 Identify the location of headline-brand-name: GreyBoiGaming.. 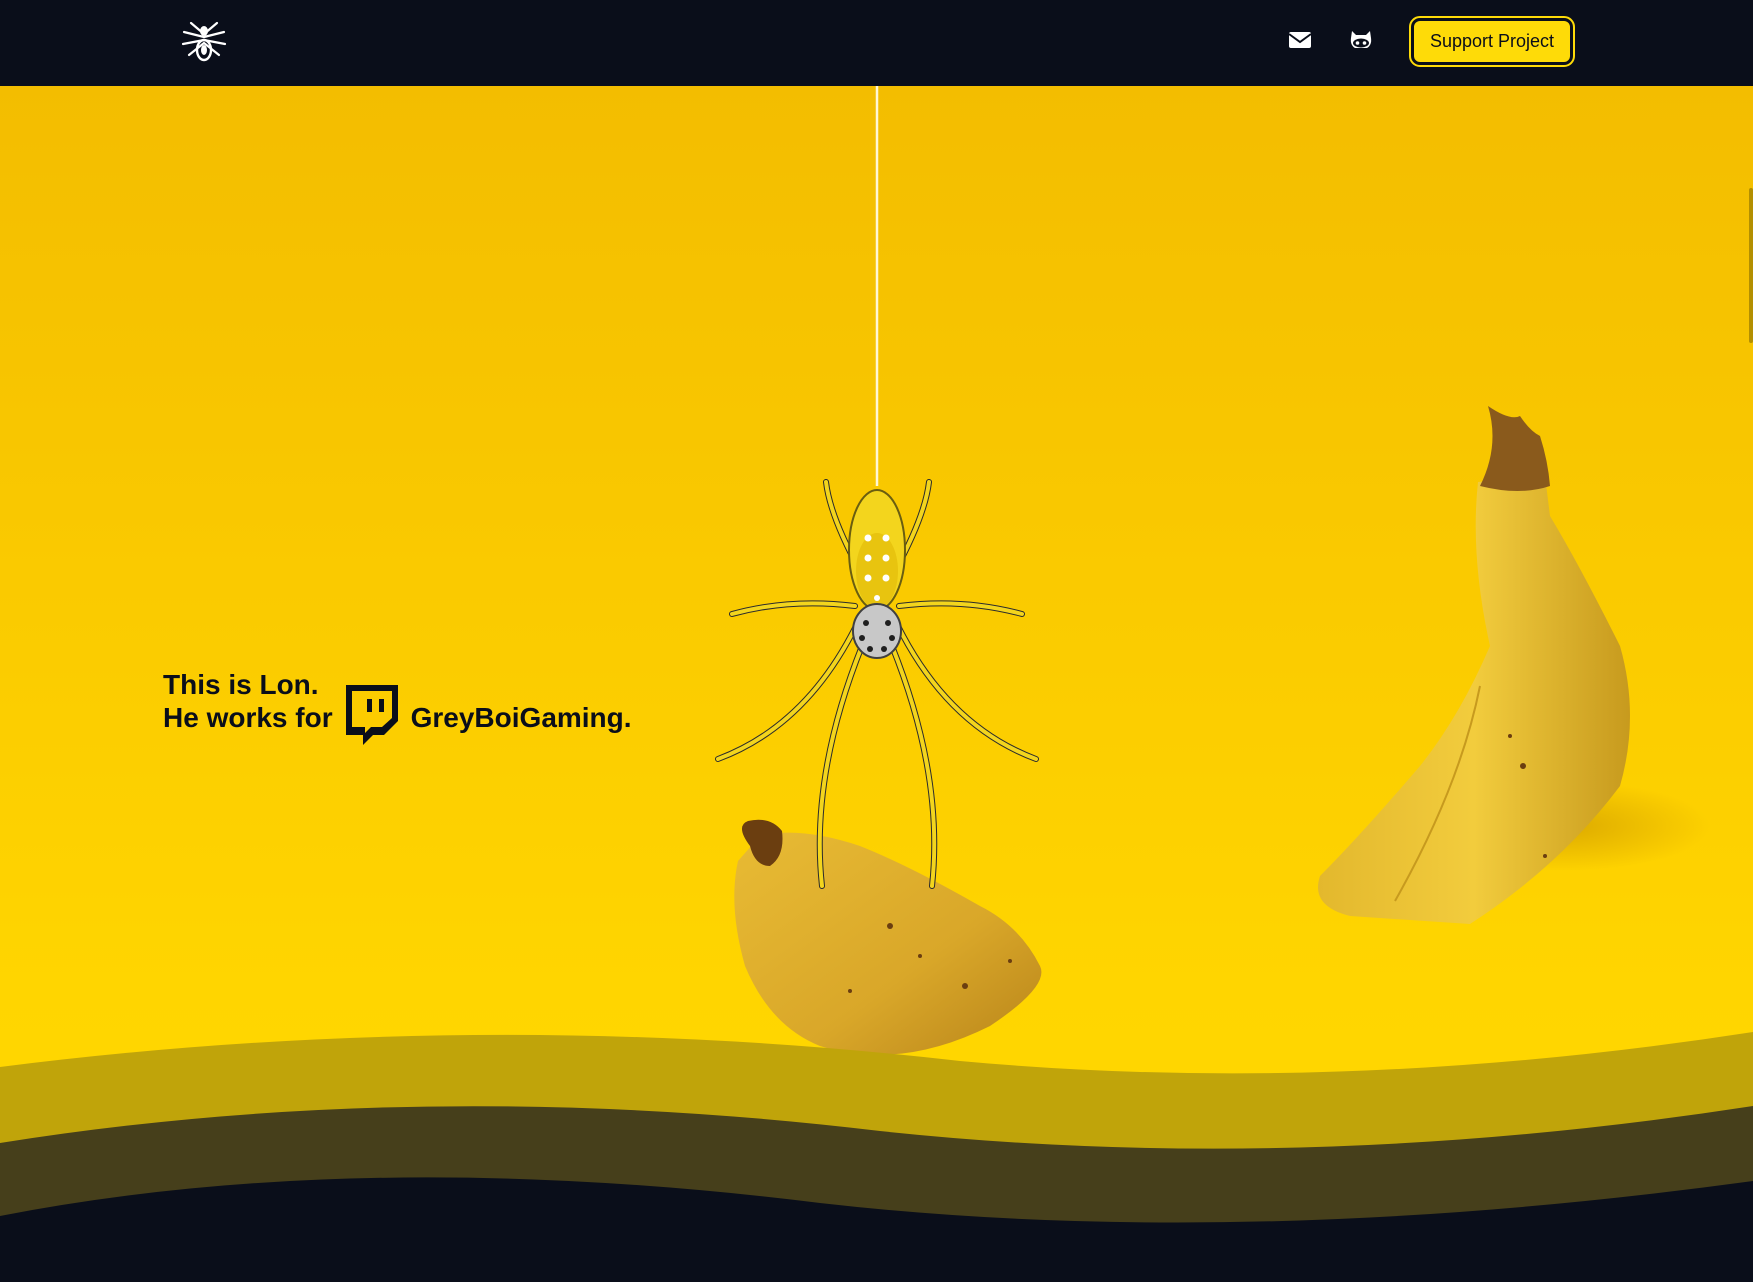
(521, 717).